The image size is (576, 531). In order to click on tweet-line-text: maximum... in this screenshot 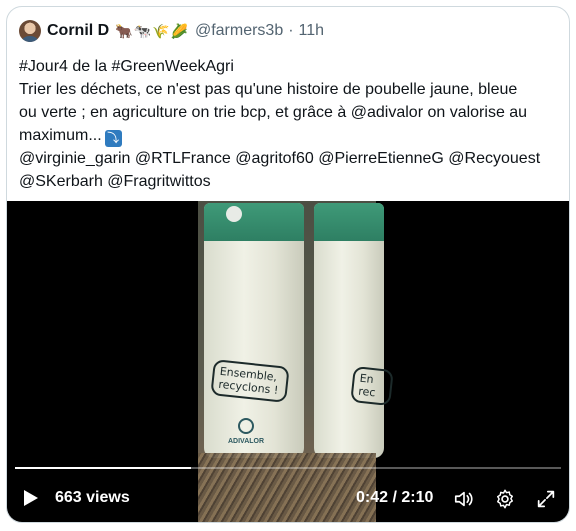, I will do `click(60, 135)`.